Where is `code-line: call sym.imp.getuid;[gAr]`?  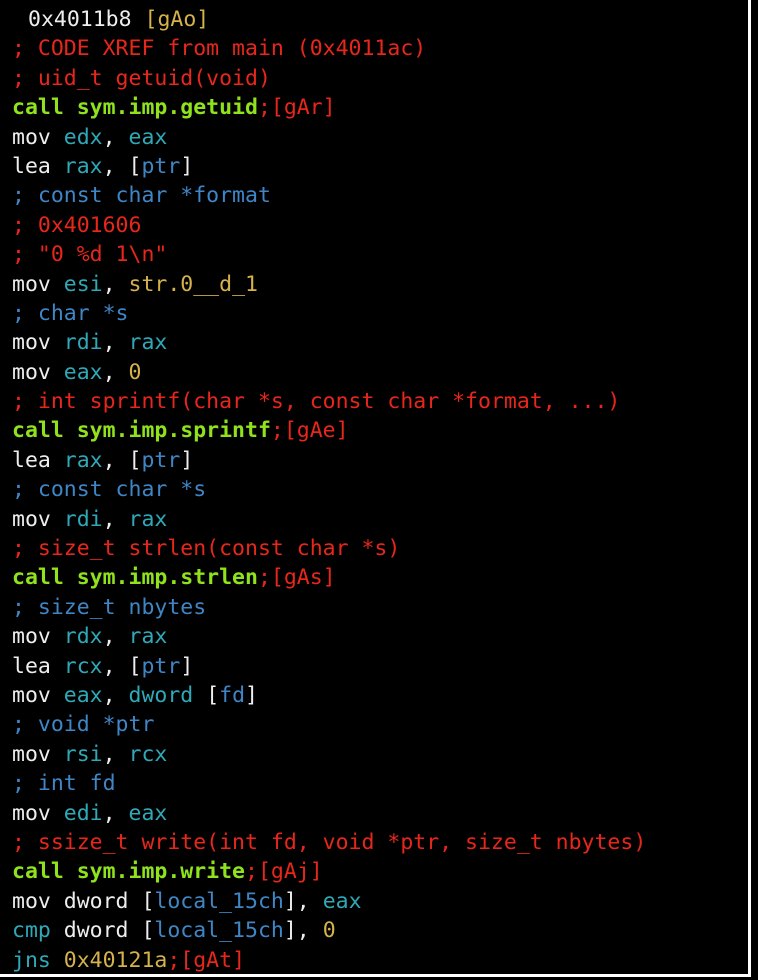 code-line: call sym.imp.getuid;[gAr] is located at coordinates (376, 107).